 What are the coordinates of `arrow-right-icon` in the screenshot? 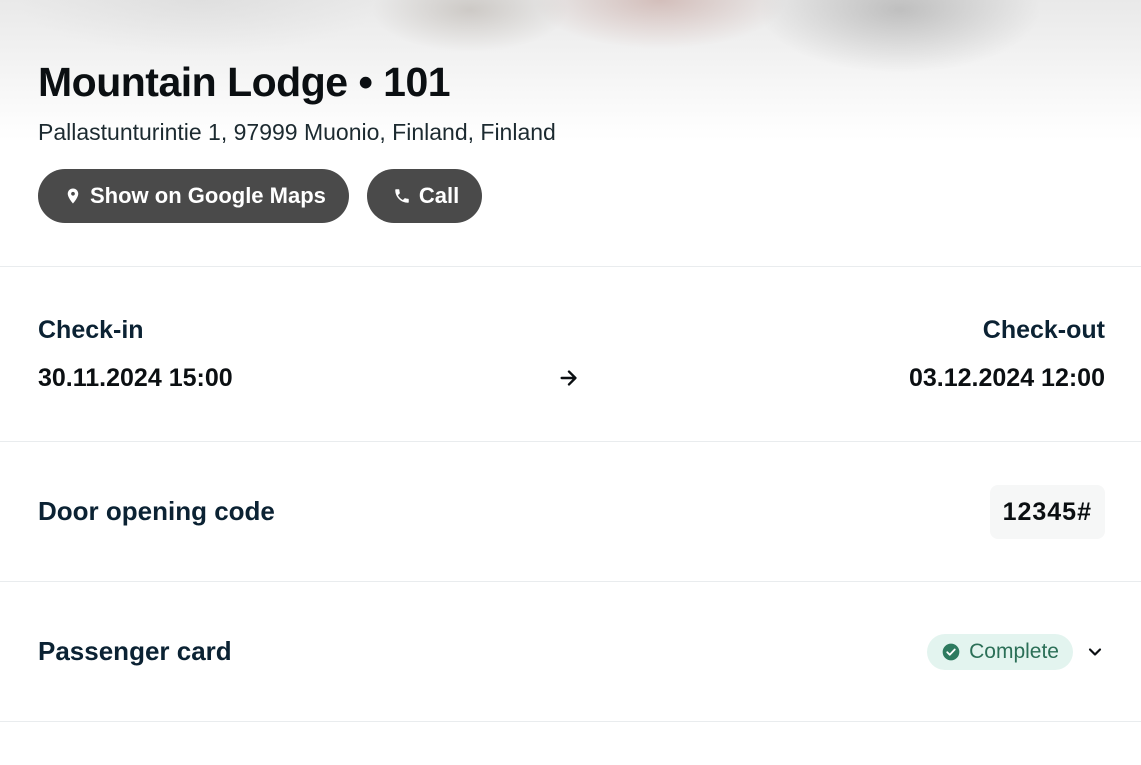 It's located at (568, 378).